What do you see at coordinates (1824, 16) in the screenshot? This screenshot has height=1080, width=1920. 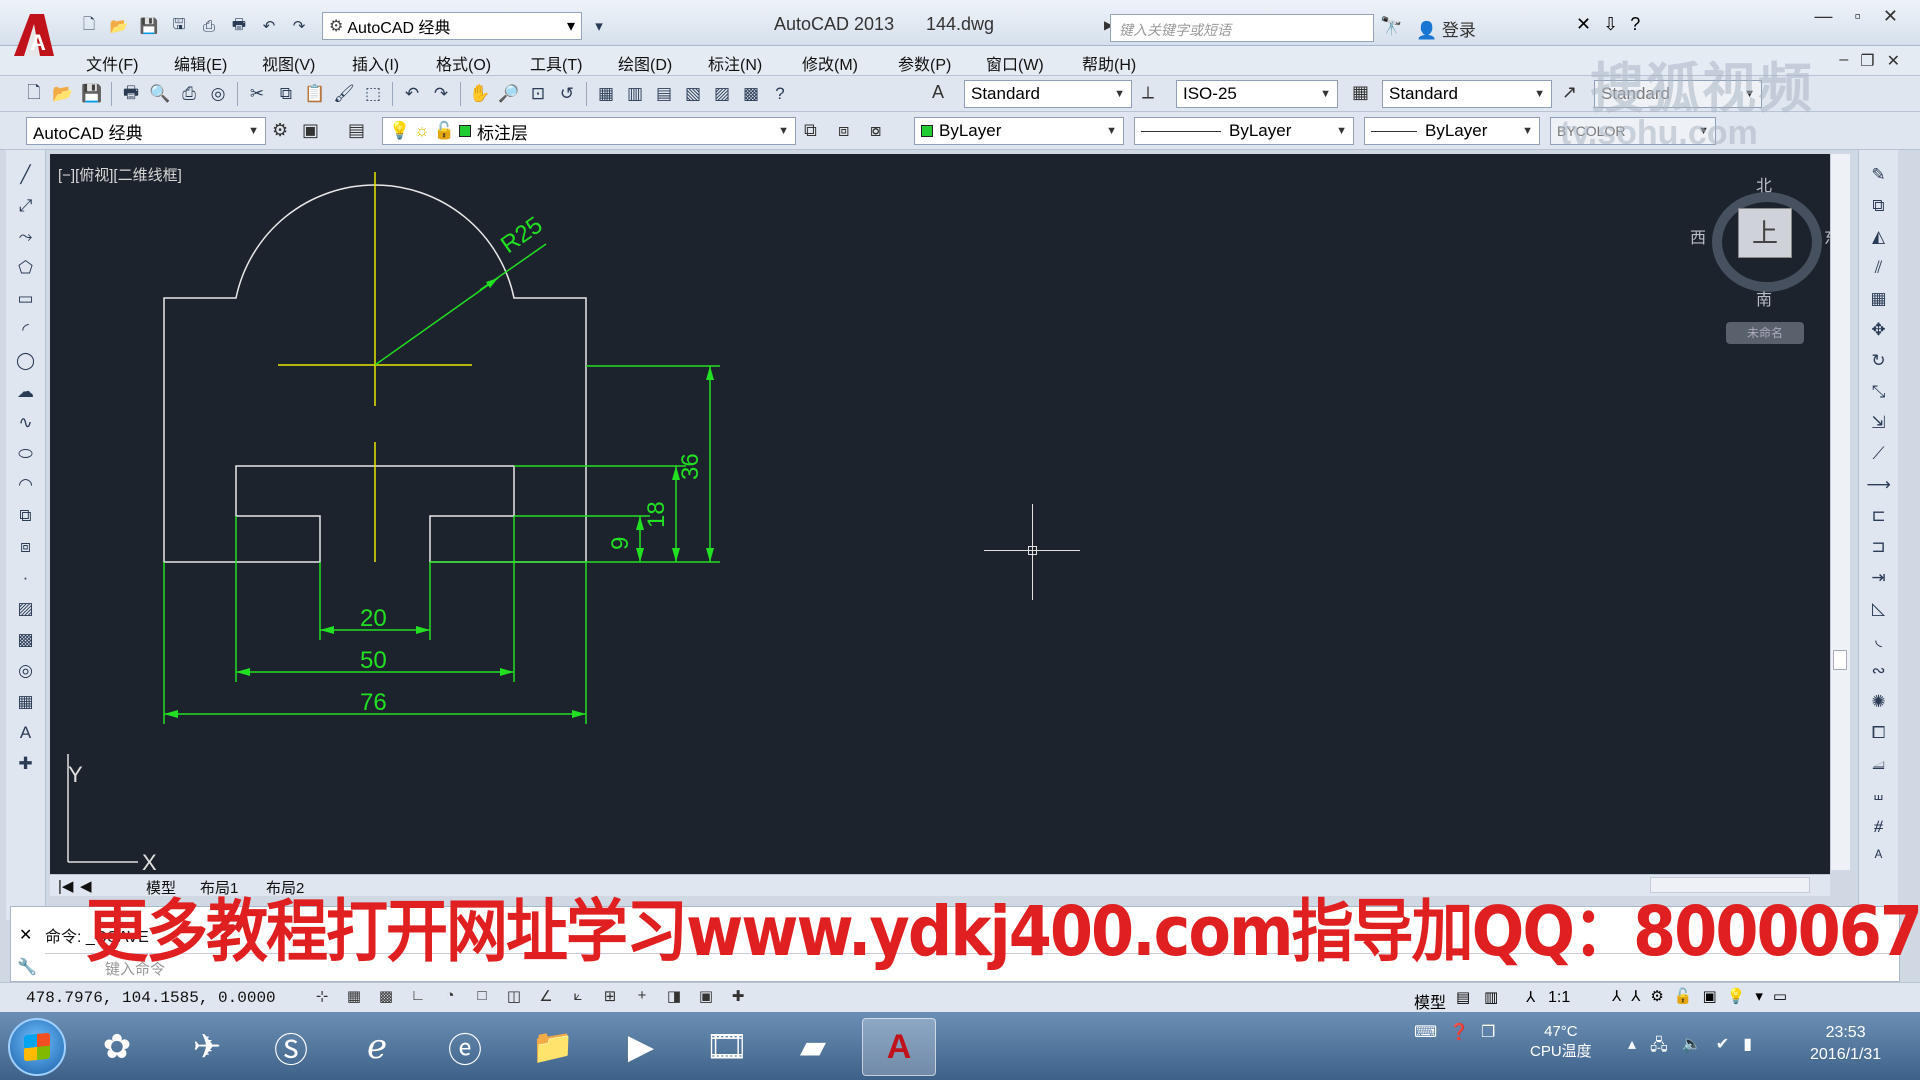 I see `minimize-icon: —` at bounding box center [1824, 16].